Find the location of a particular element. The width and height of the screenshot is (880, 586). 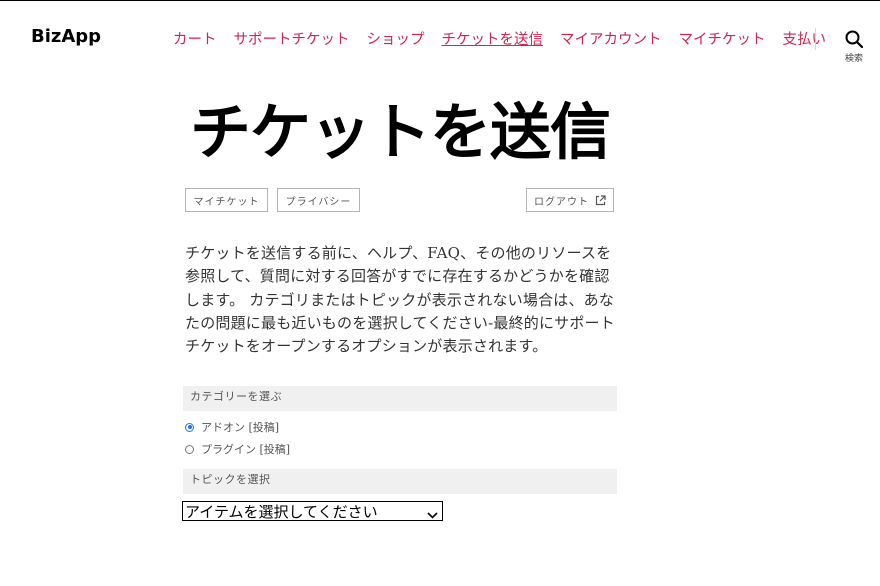

radio-addon is located at coordinates (189, 427).